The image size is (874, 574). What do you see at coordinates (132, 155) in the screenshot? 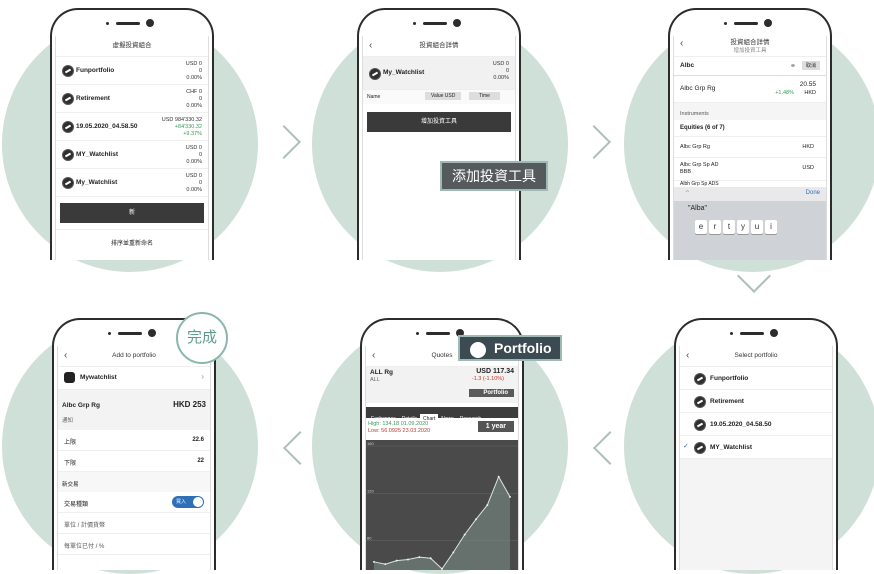
I see `portfolio-row: MY_Watchlist USD 0 0 0.00%` at bounding box center [132, 155].